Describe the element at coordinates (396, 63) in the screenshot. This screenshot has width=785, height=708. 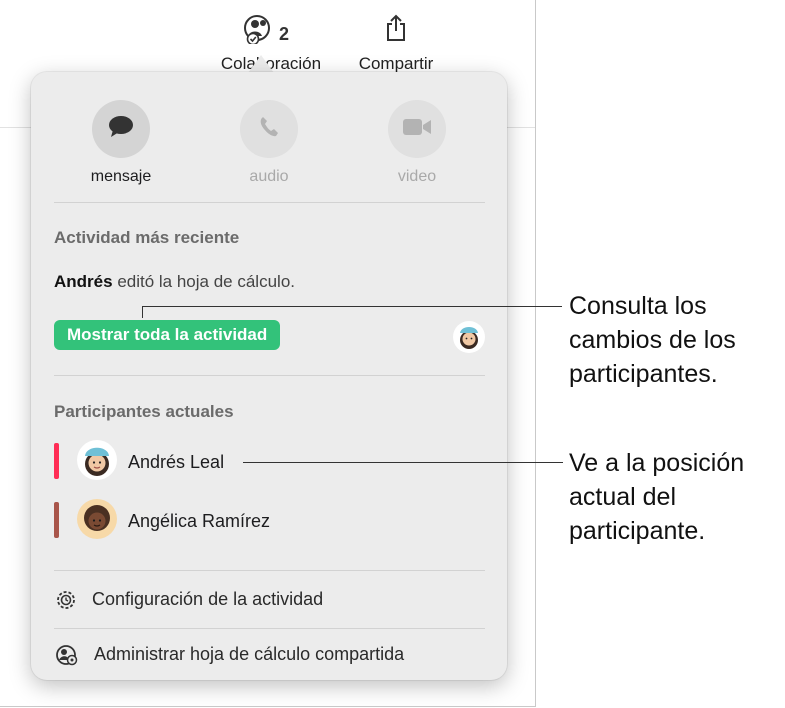
I see `share-label: Compartir` at that location.